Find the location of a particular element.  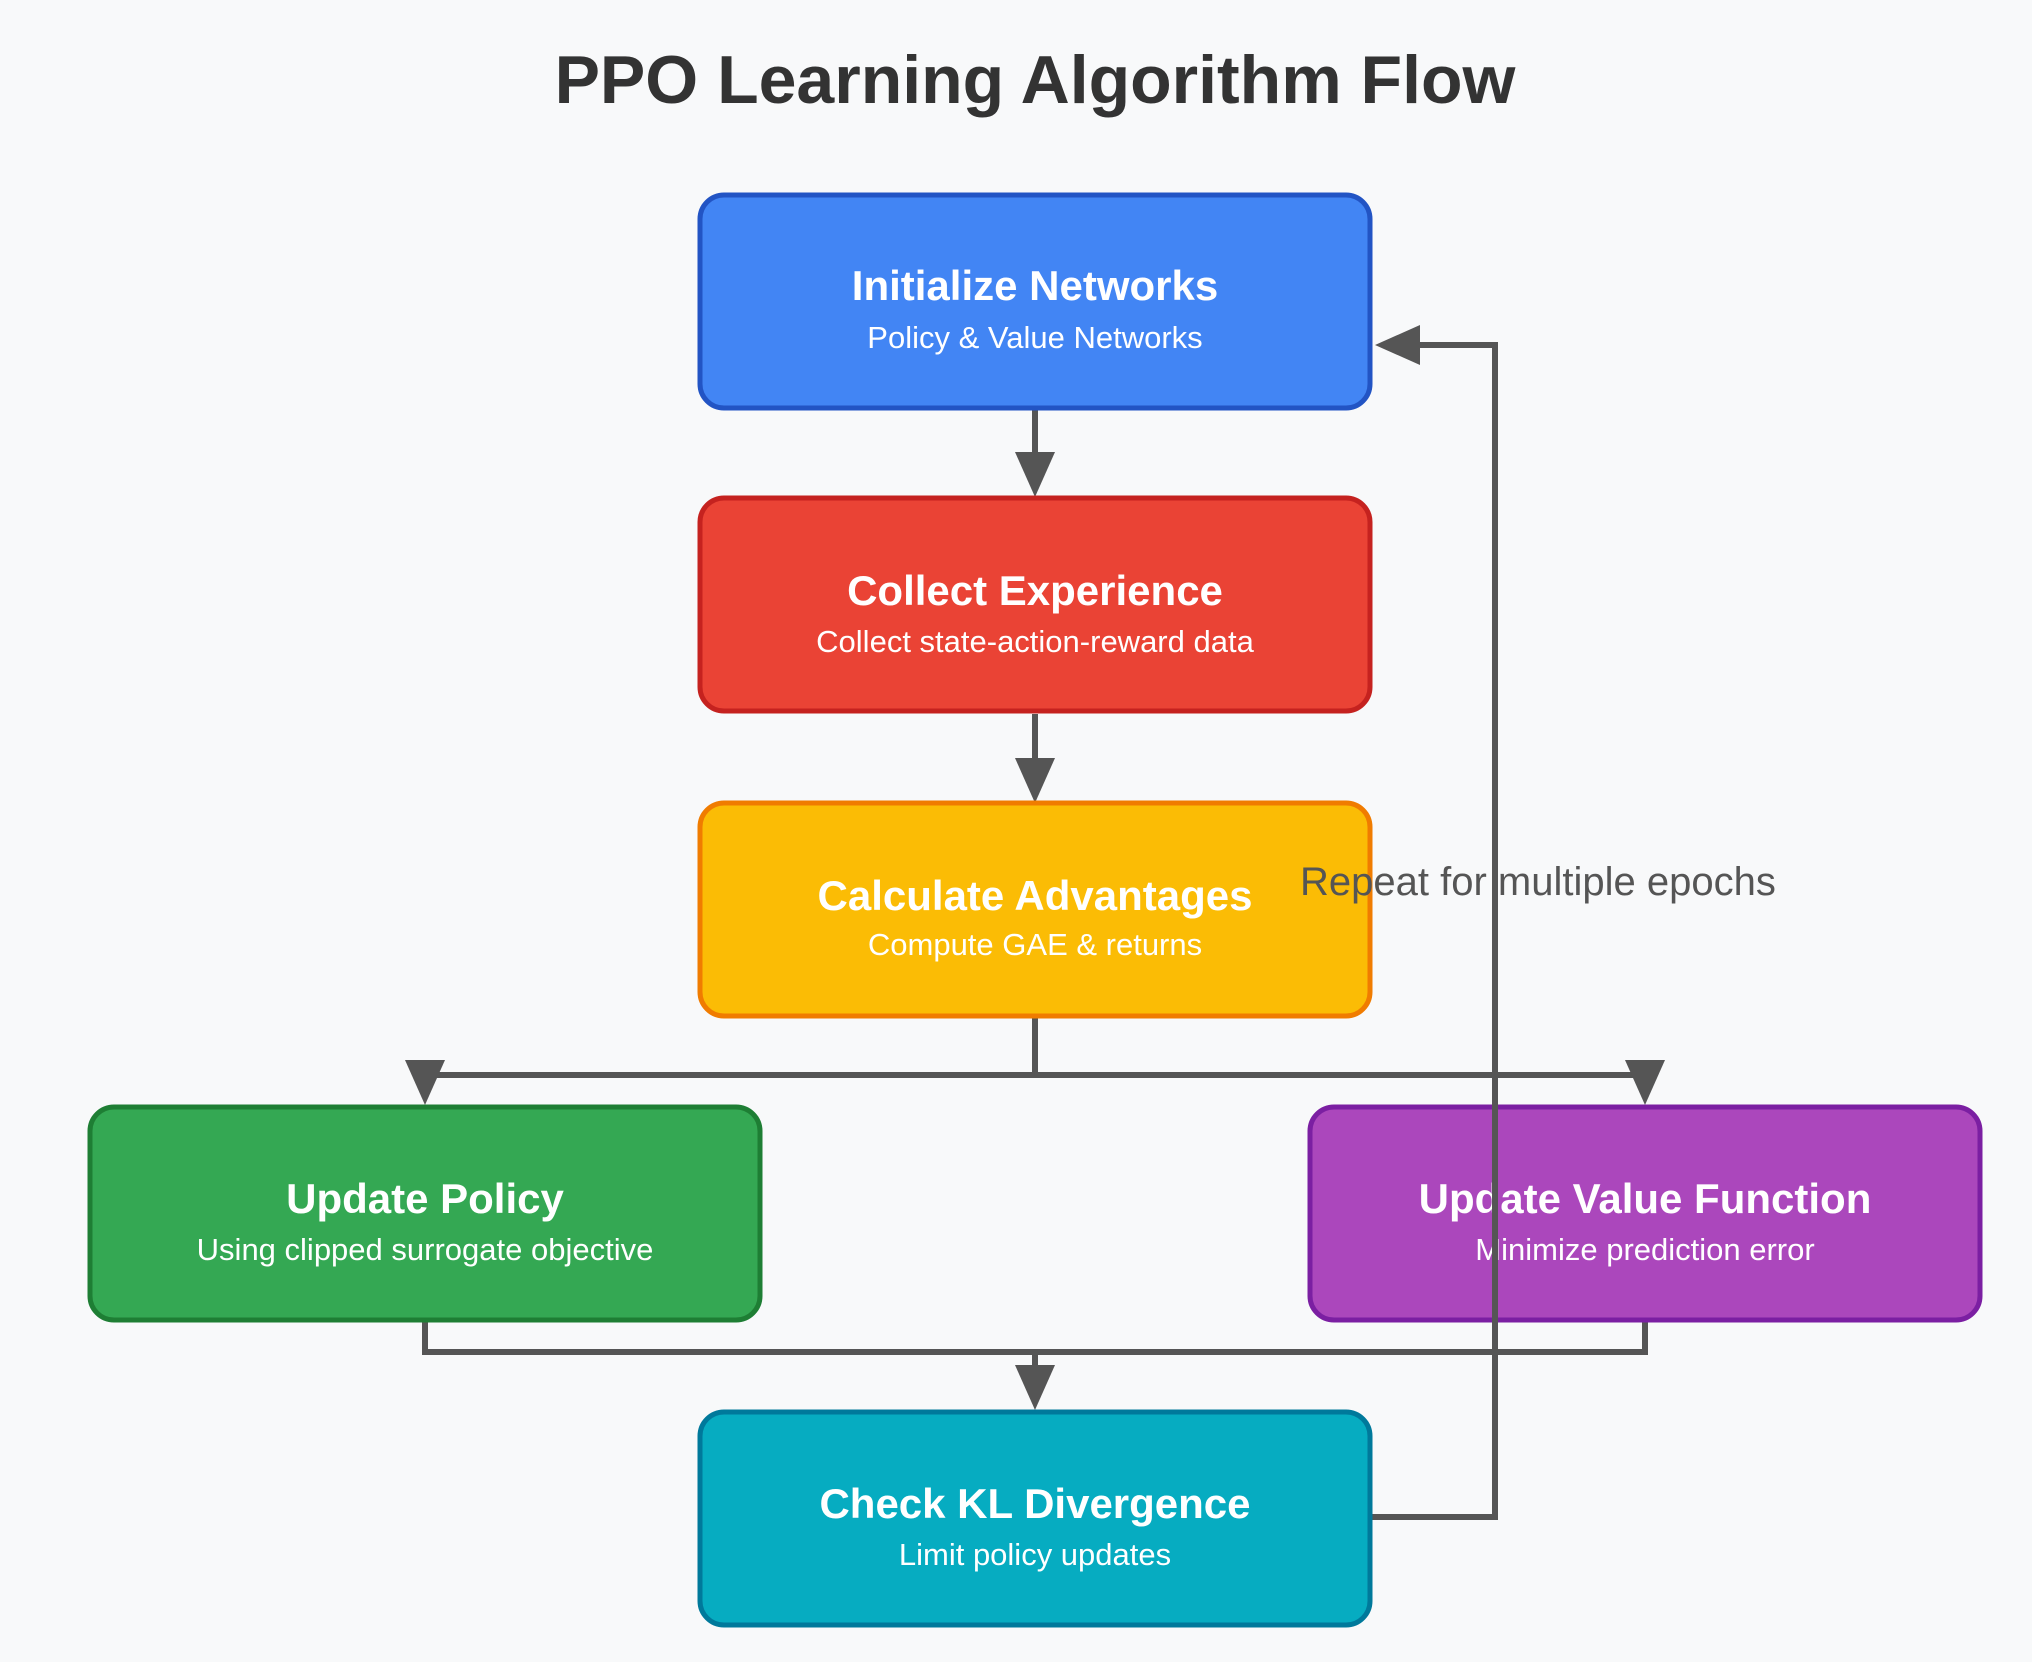

loop-label: Repeat for multiple epochs is located at coordinates (1538, 882).